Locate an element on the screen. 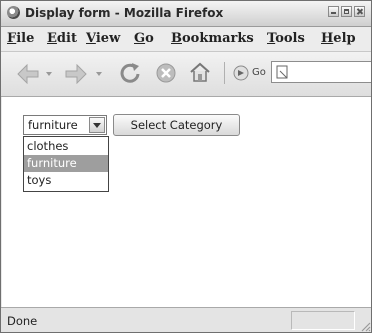  menu-help: Help is located at coordinates (338, 38).